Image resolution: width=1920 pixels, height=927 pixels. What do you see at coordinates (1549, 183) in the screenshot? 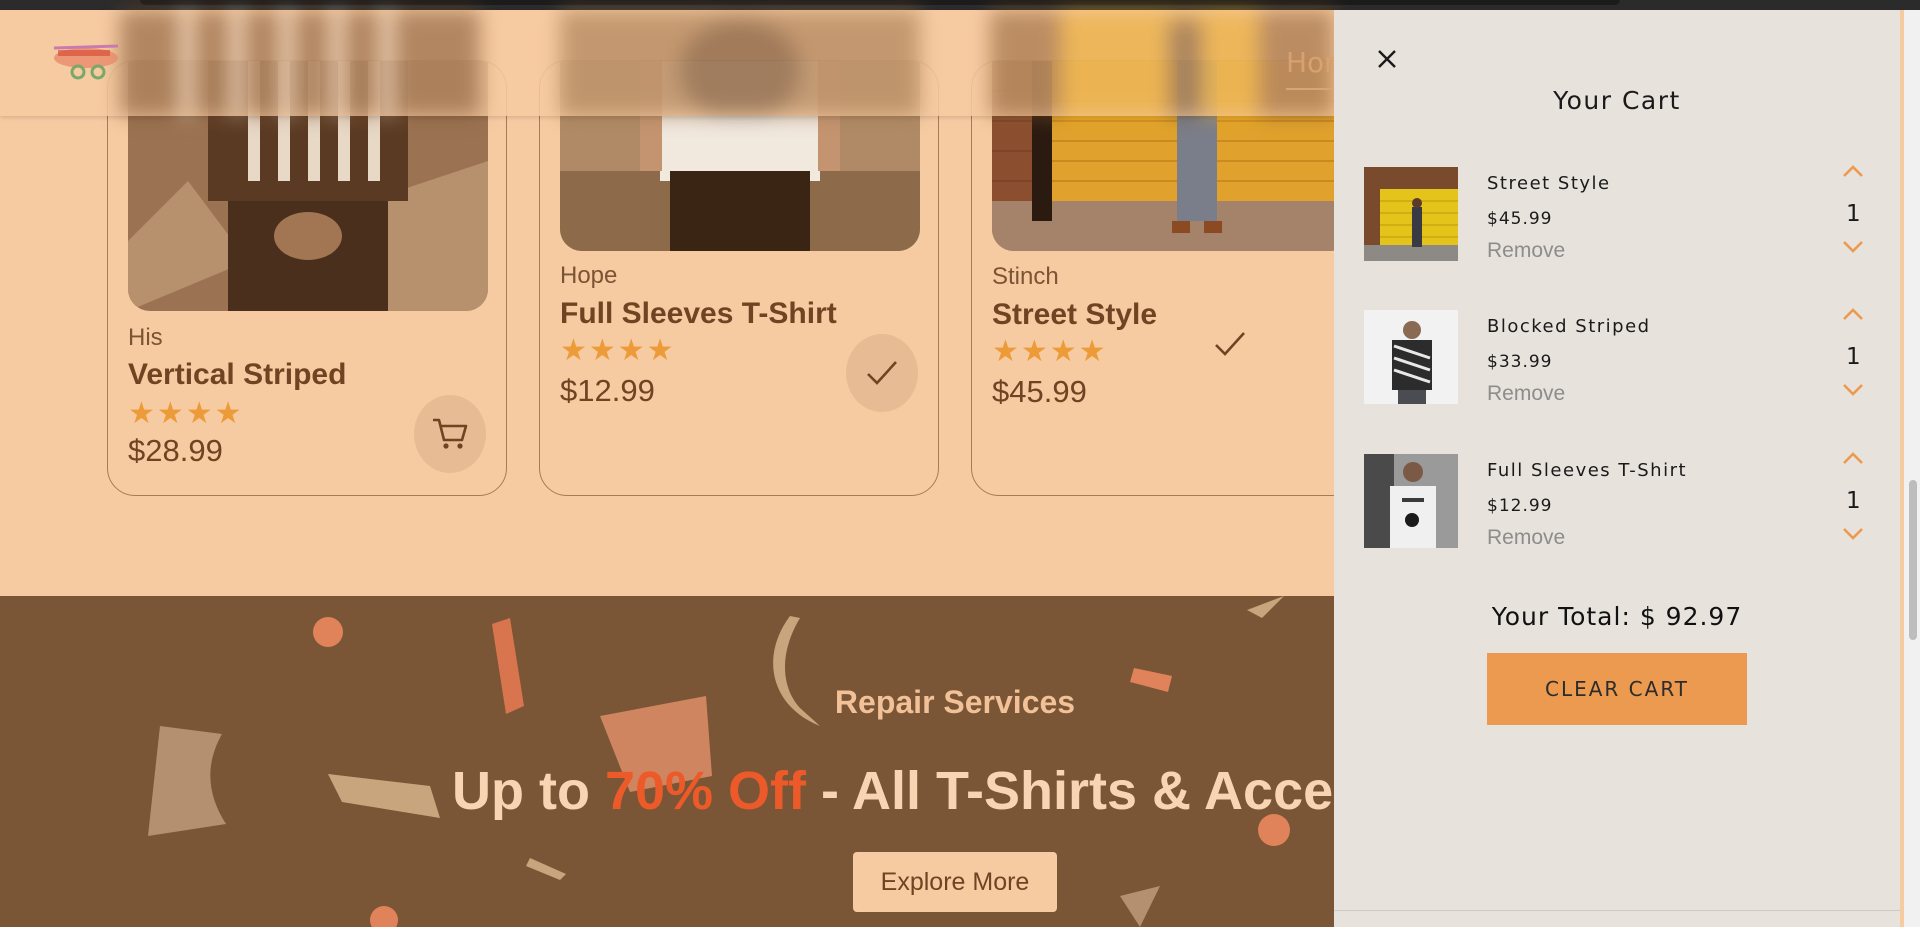
I see `cart-item-name: Street Style` at bounding box center [1549, 183].